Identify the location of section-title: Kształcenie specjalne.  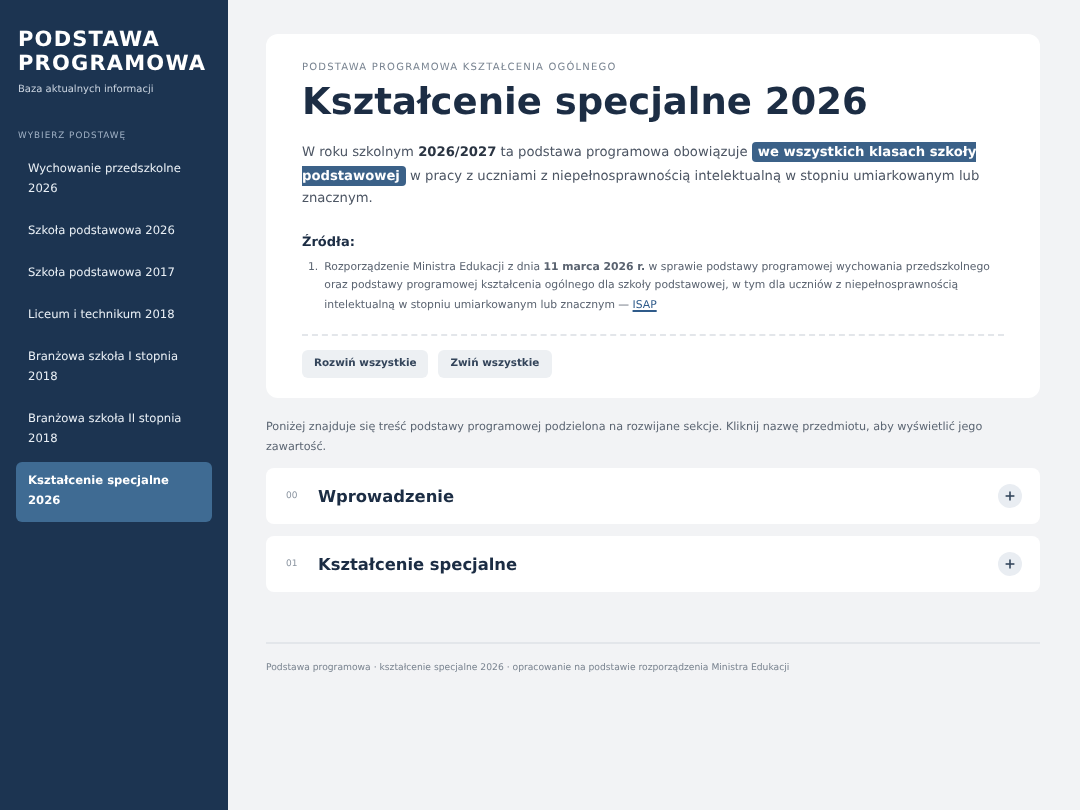
(419, 564).